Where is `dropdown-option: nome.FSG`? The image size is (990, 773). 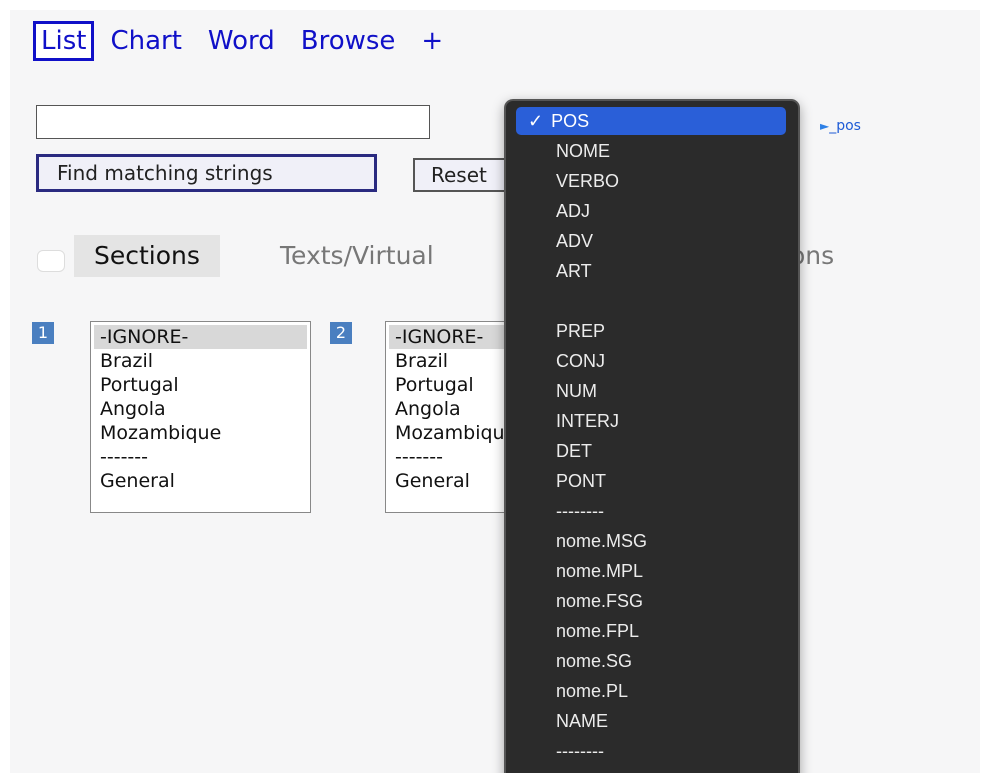 dropdown-option: nome.FSG is located at coordinates (651, 601).